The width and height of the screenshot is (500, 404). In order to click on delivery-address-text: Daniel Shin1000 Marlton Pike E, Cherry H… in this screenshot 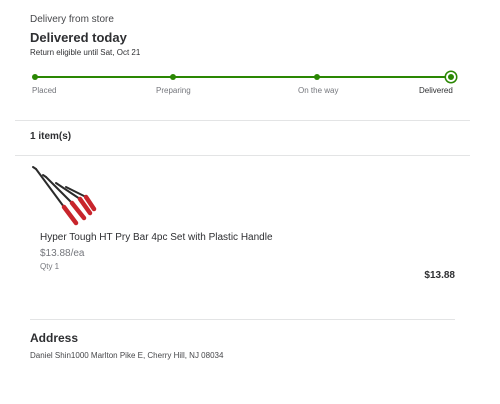, I will do `click(127, 355)`.